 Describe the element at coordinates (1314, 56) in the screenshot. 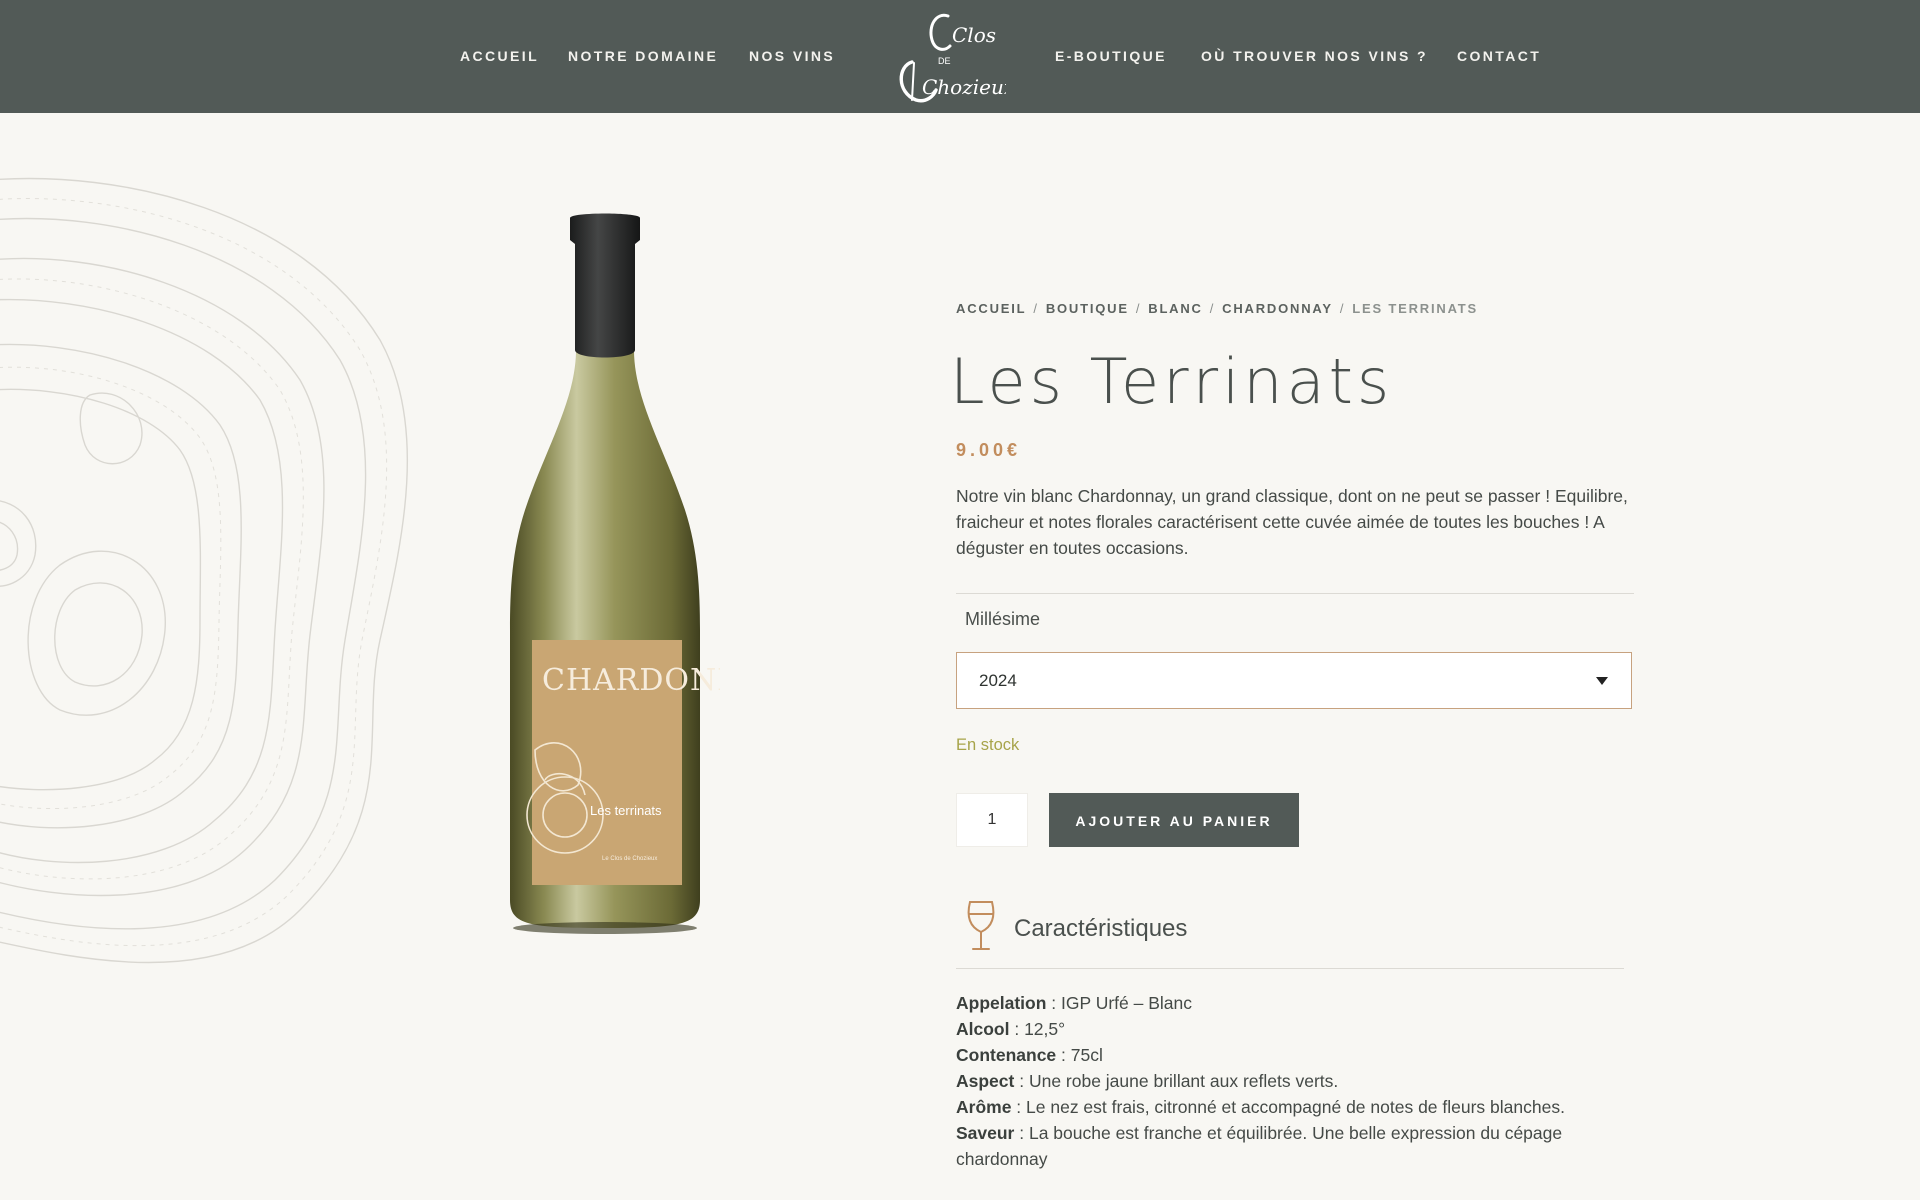

I see `nav-link-ou-trouver: OÙ TROUVER NOS VINS ?` at that location.